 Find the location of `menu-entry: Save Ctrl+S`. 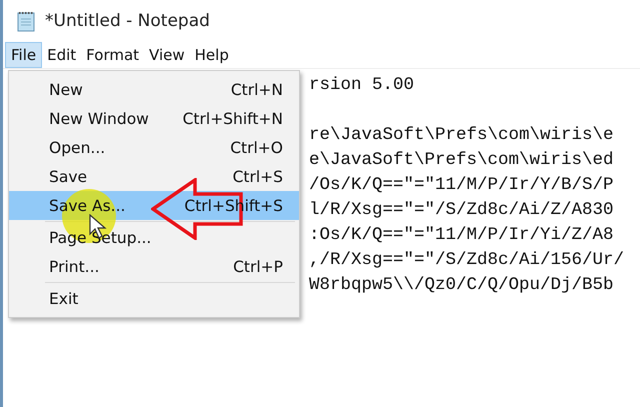

menu-entry: Save Ctrl+S is located at coordinates (154, 176).